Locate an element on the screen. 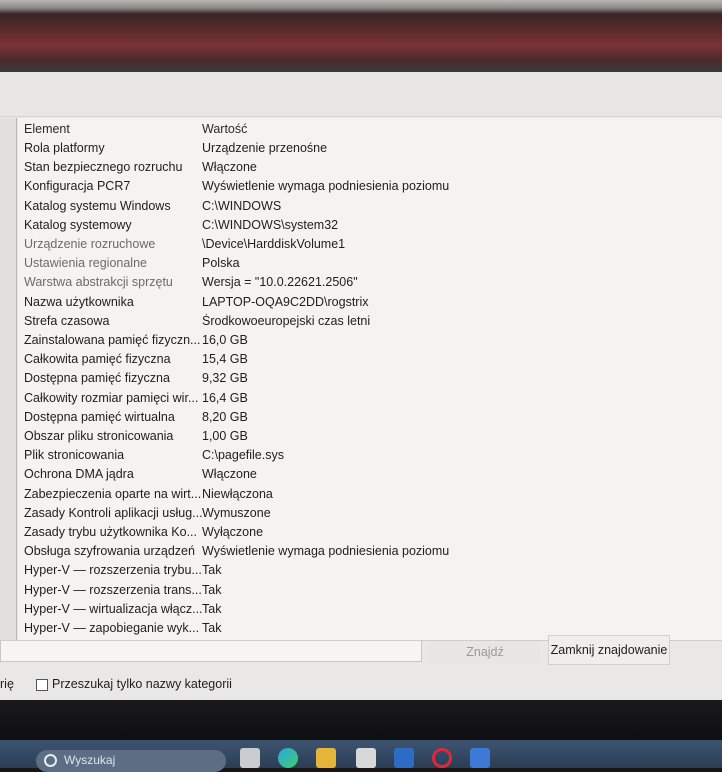 The width and height of the screenshot is (722, 772). row-value-cell: LAPTOP-OQA9C2DD\rogstrix is located at coordinates (285, 301).